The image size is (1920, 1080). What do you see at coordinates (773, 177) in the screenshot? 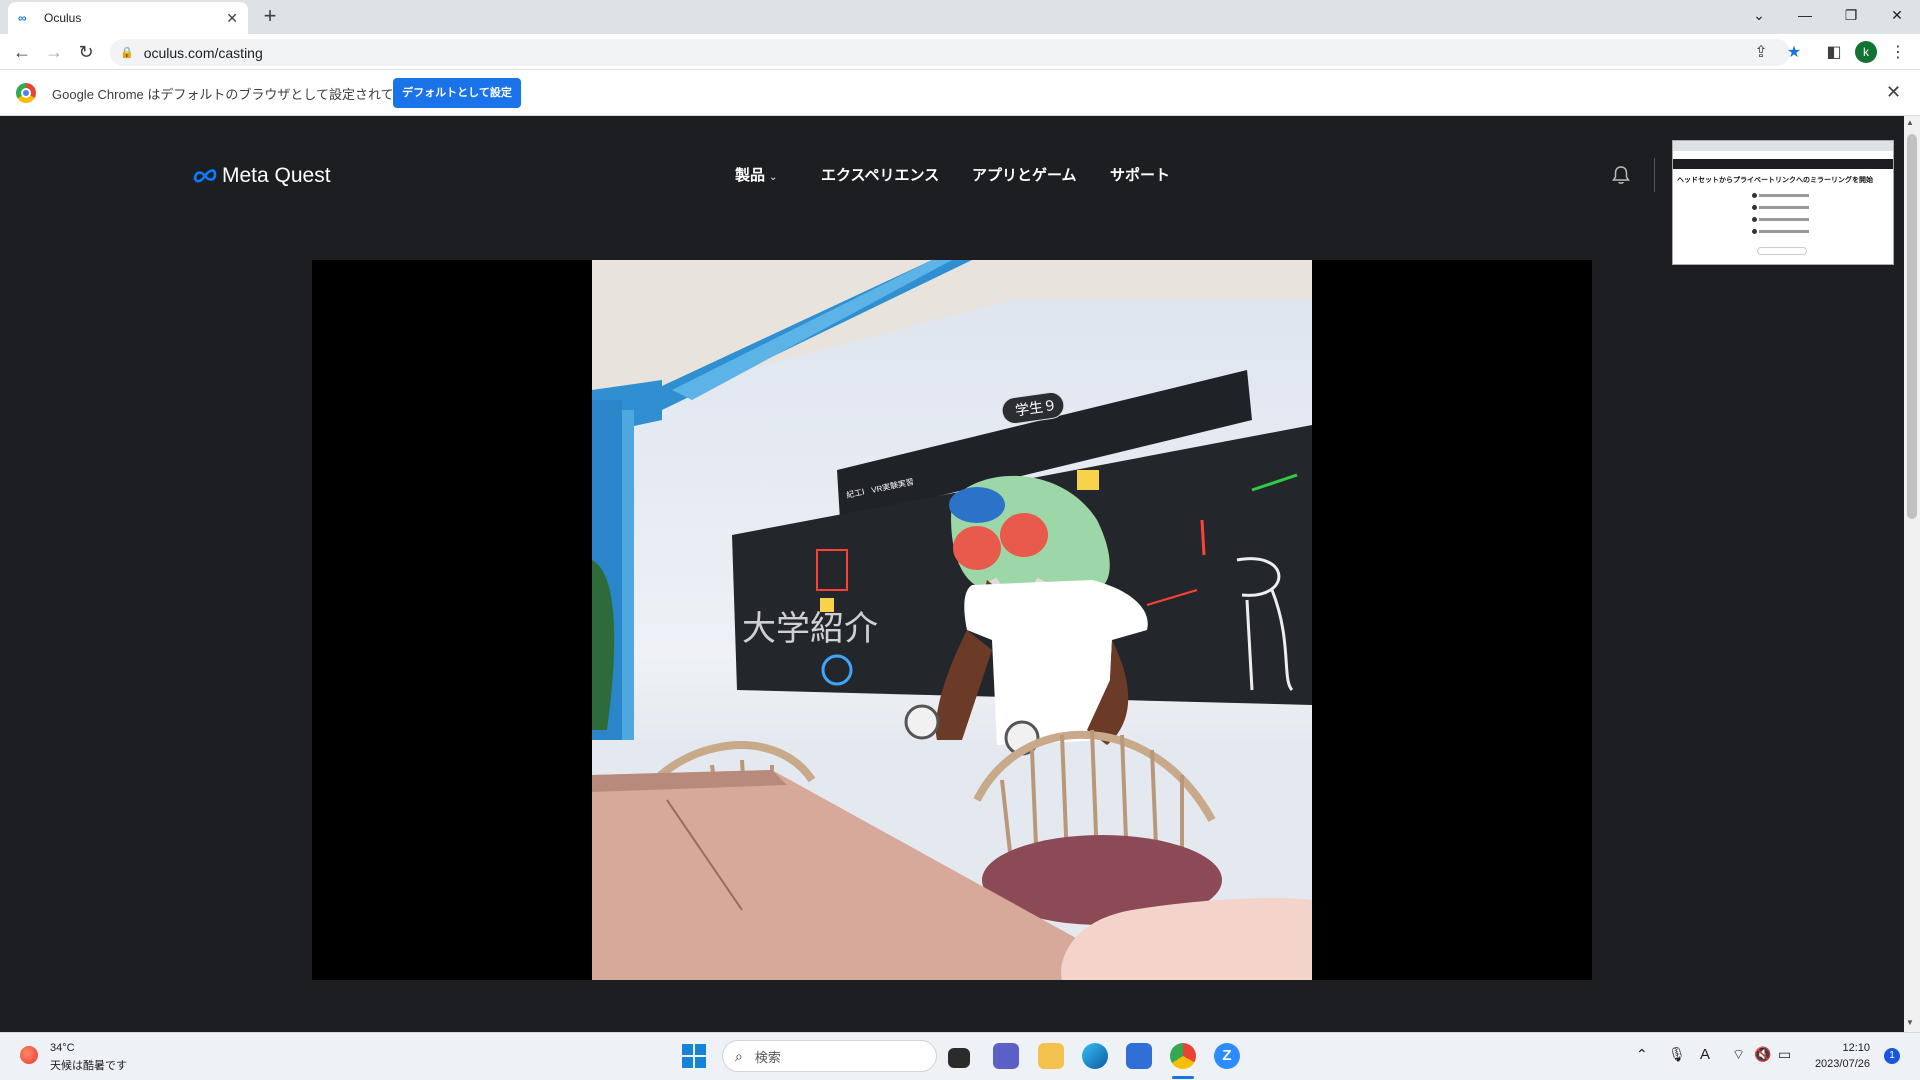
I see `chevron-down-icon: ⌄` at bounding box center [773, 177].